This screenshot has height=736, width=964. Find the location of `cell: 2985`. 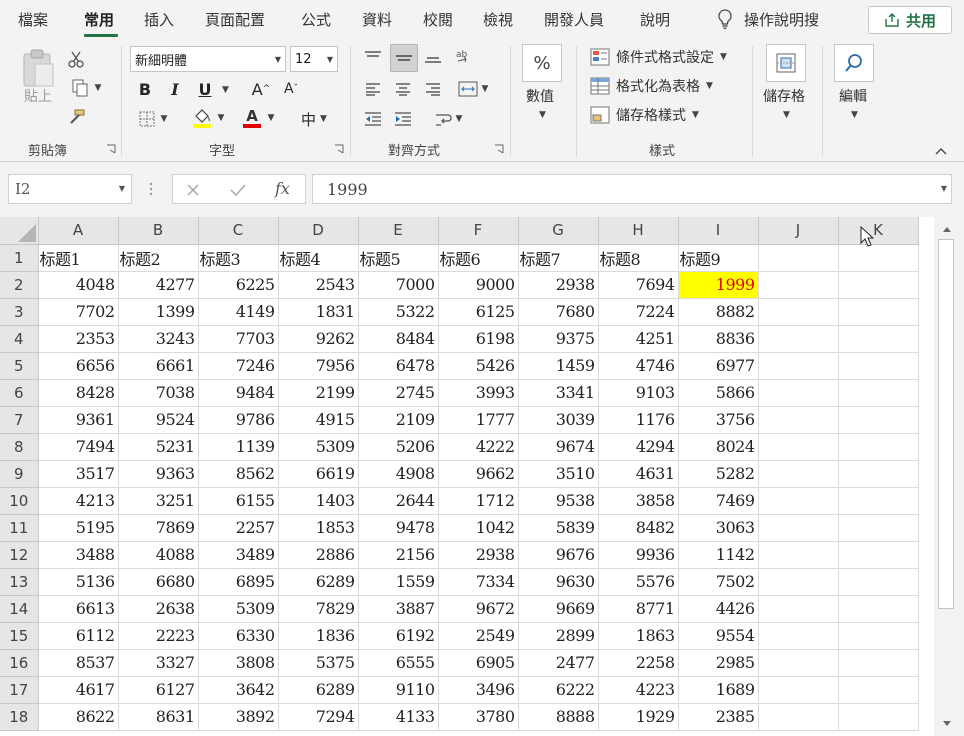

cell: 2985 is located at coordinates (718, 663).